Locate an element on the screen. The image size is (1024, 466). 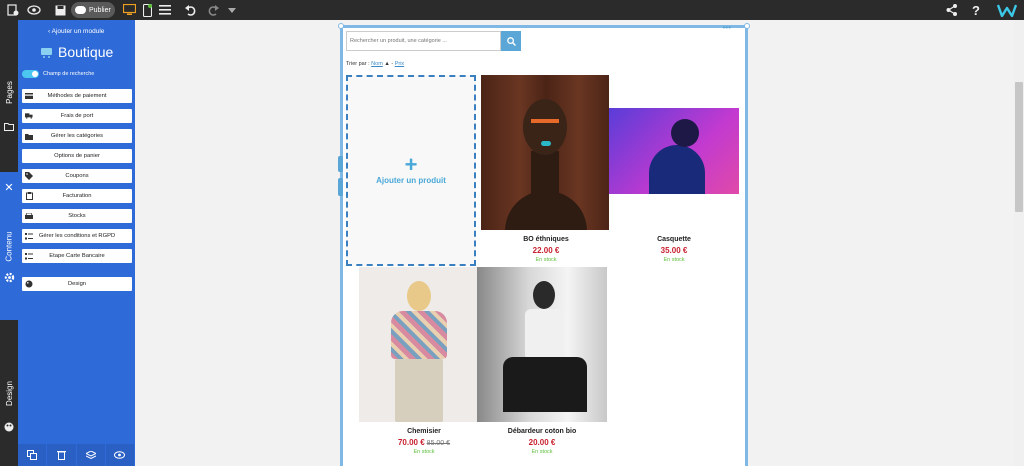
add-module-label: Ajouter un module is located at coordinates (78, 31).